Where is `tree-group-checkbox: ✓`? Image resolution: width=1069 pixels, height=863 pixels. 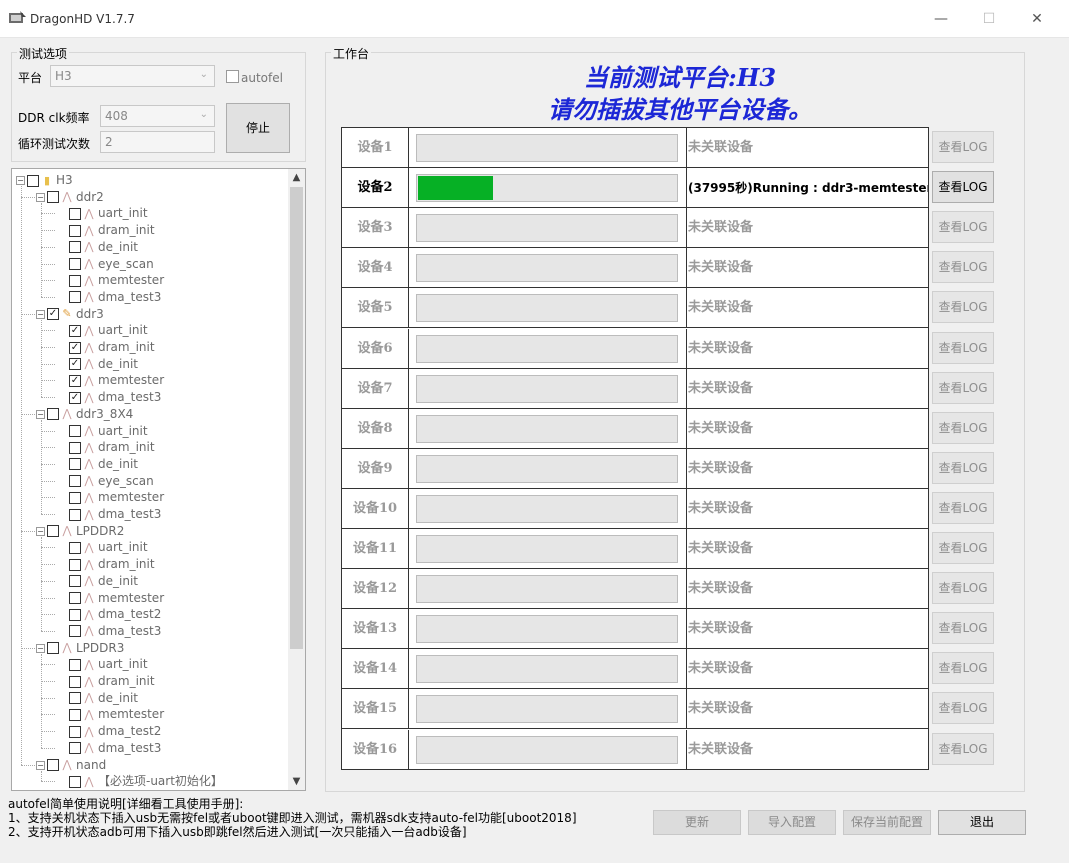 tree-group-checkbox: ✓ is located at coordinates (53, 314).